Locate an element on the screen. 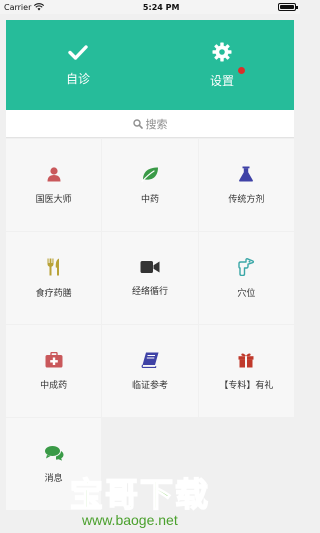 The height and width of the screenshot is (533, 320). menu-item-label: 临证参考 is located at coordinates (149, 385).